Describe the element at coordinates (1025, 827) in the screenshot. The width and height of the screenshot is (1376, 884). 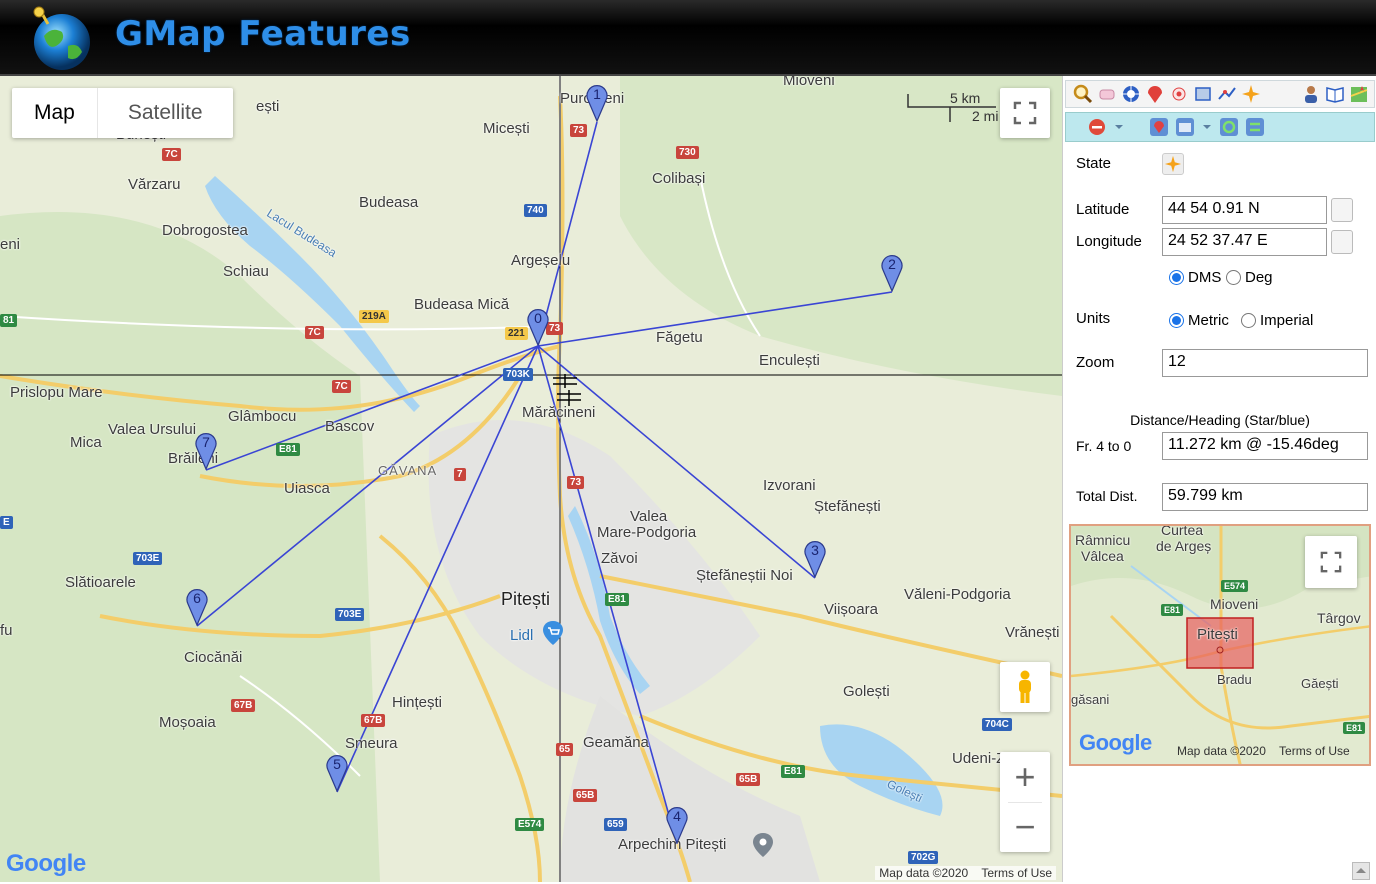
I see `zoom-out-button: −` at that location.